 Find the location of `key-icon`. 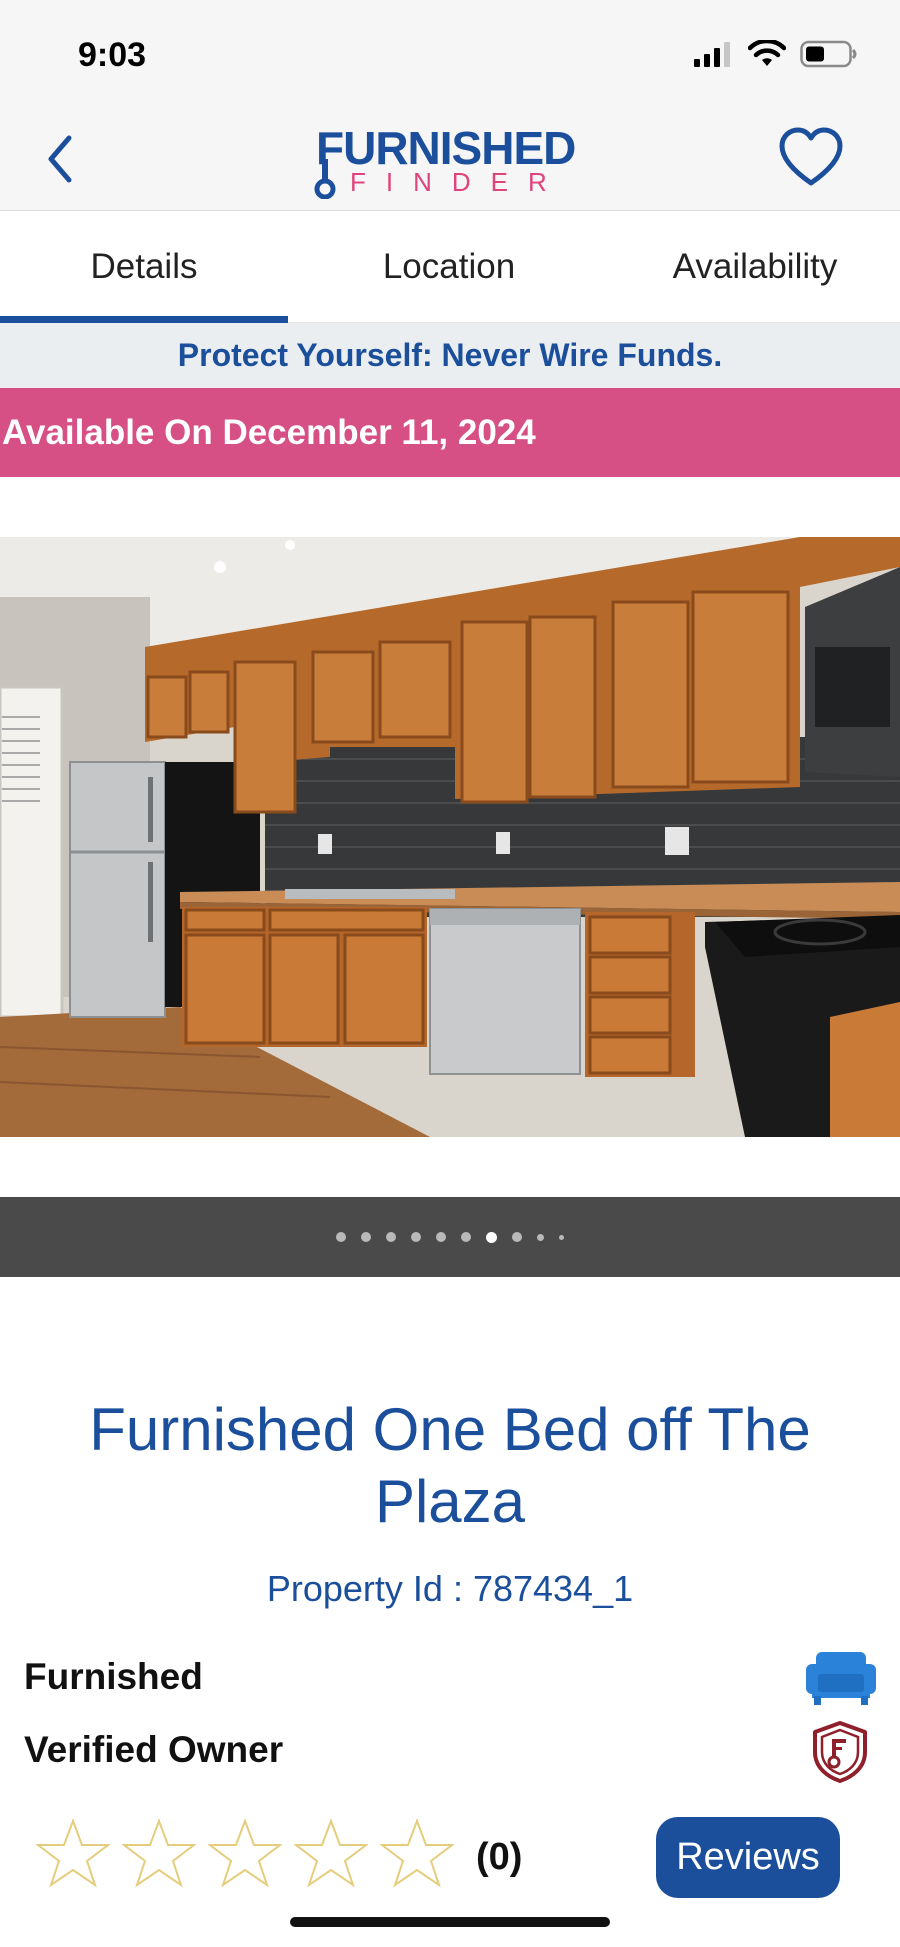

key-icon is located at coordinates (325, 179).